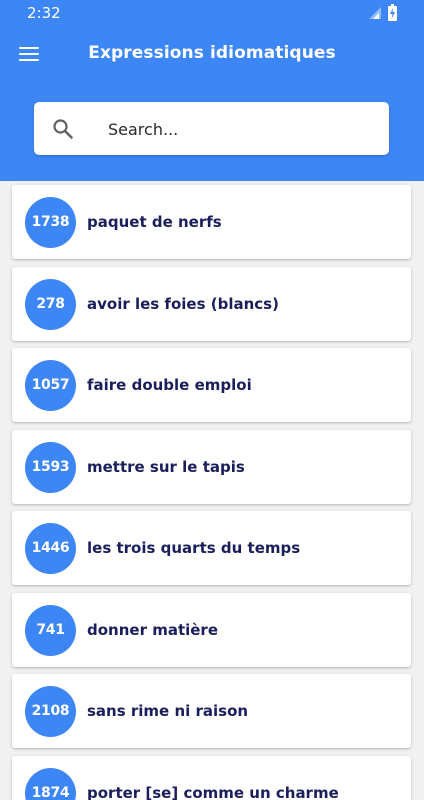 The width and height of the screenshot is (424, 800). What do you see at coordinates (392, 12) in the screenshot?
I see `battery-charging-icon` at bounding box center [392, 12].